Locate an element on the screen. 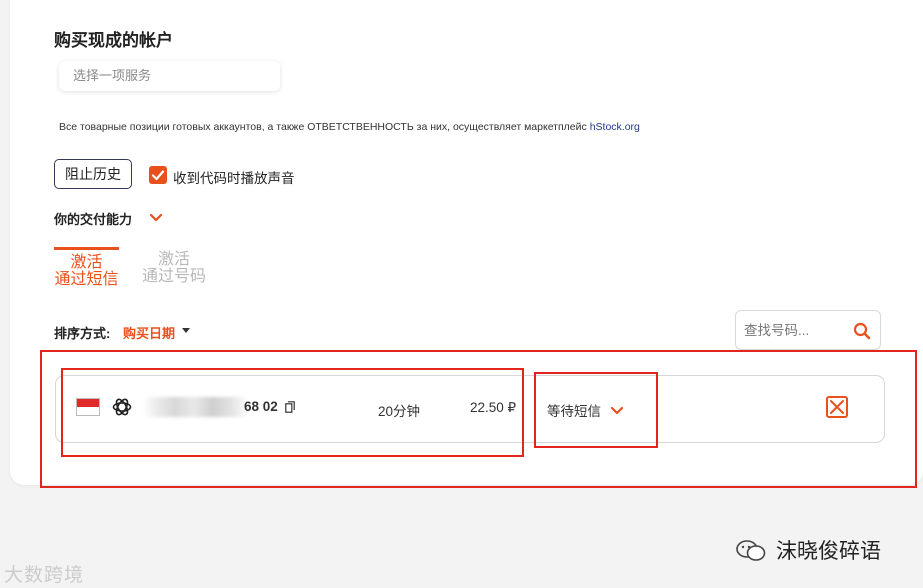  service-select: 选择一项服务 is located at coordinates (169, 76).